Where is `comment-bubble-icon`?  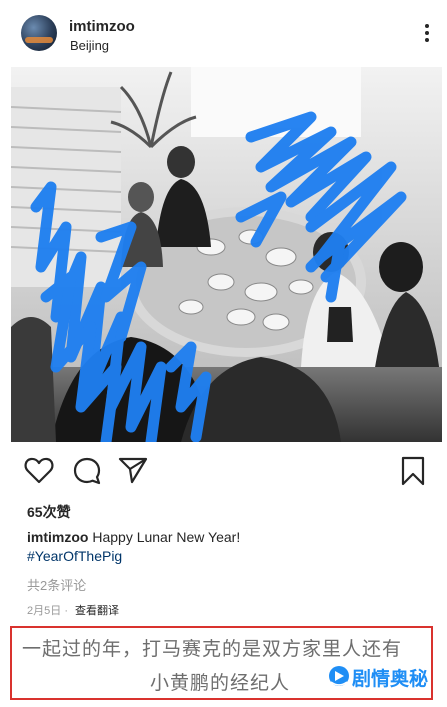
comment-bubble-icon is located at coordinates (87, 471).